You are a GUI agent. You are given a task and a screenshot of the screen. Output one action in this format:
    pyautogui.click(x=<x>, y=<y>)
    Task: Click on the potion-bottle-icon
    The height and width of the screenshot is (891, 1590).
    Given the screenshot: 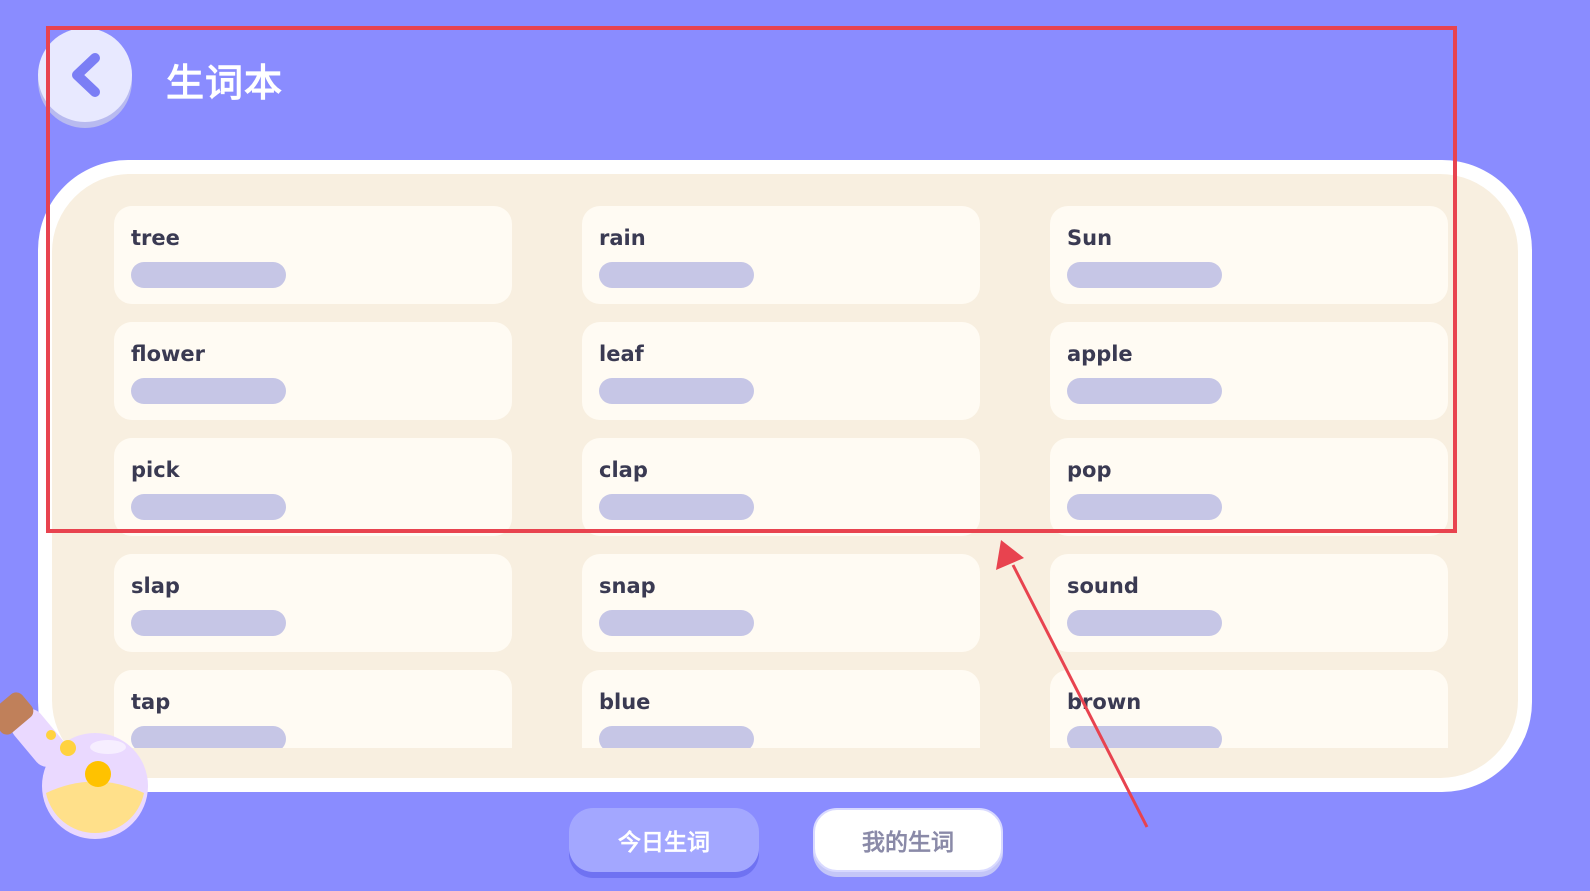 What is the action you would take?
    pyautogui.click(x=74, y=765)
    